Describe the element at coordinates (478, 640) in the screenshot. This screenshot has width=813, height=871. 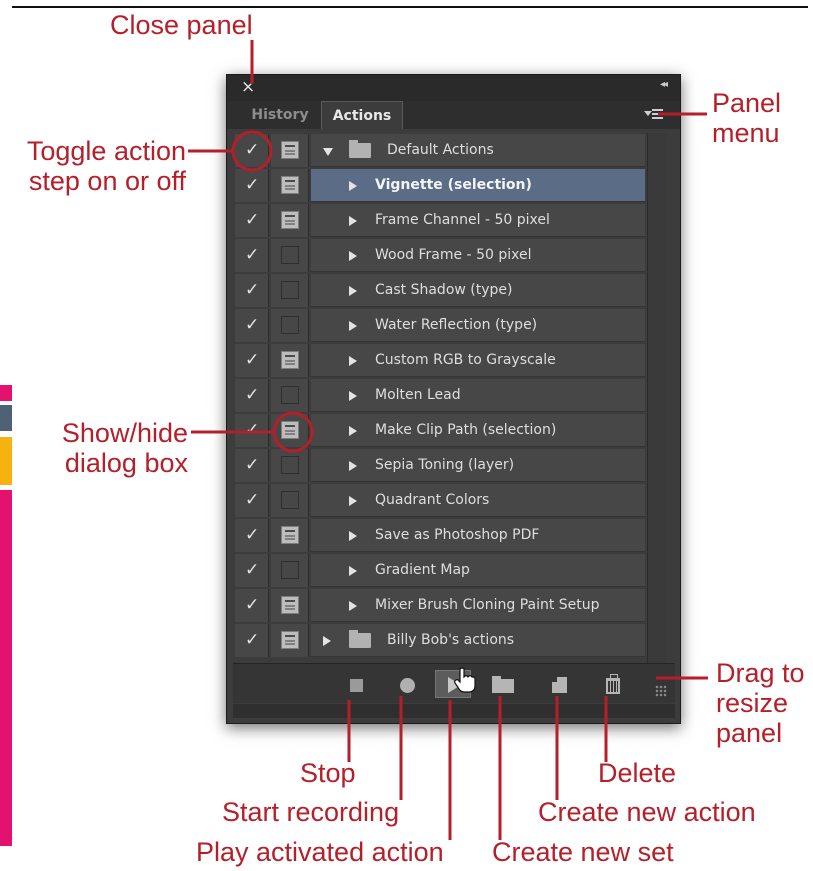
I see `action-name-cell: Billy Bob's actions` at that location.